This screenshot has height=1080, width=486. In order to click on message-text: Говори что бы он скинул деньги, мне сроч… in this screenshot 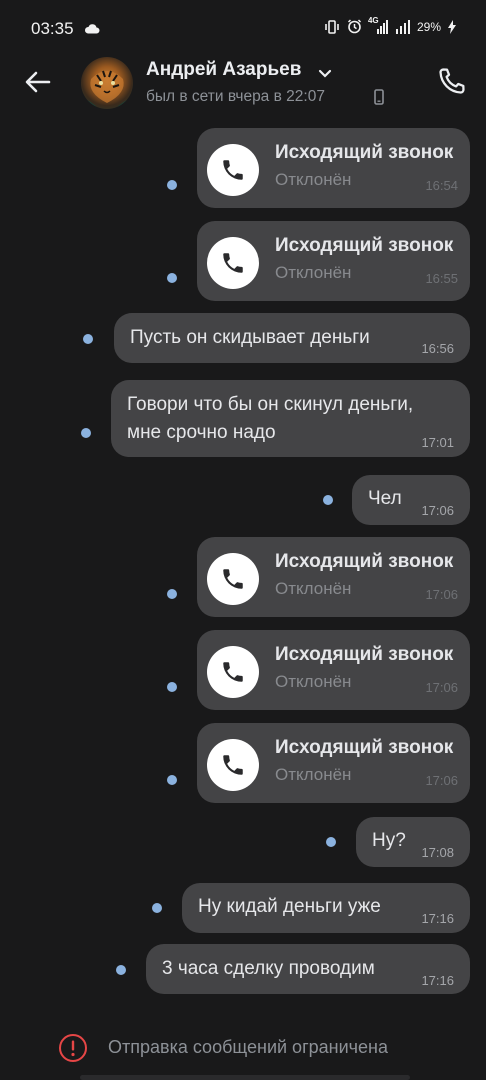, I will do `click(274, 418)`.